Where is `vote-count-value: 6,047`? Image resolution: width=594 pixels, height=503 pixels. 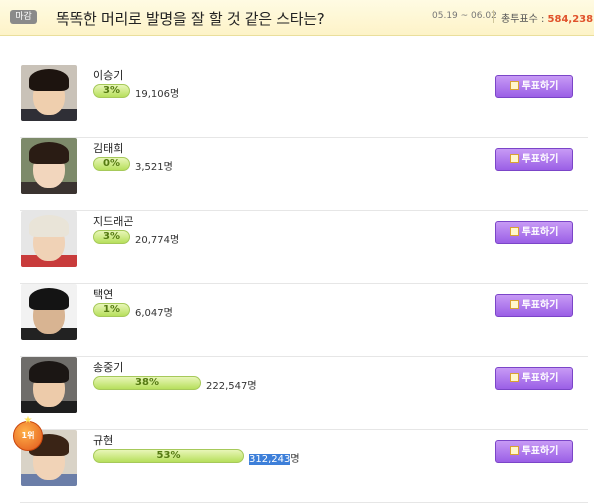 vote-count-value: 6,047 is located at coordinates (149, 313).